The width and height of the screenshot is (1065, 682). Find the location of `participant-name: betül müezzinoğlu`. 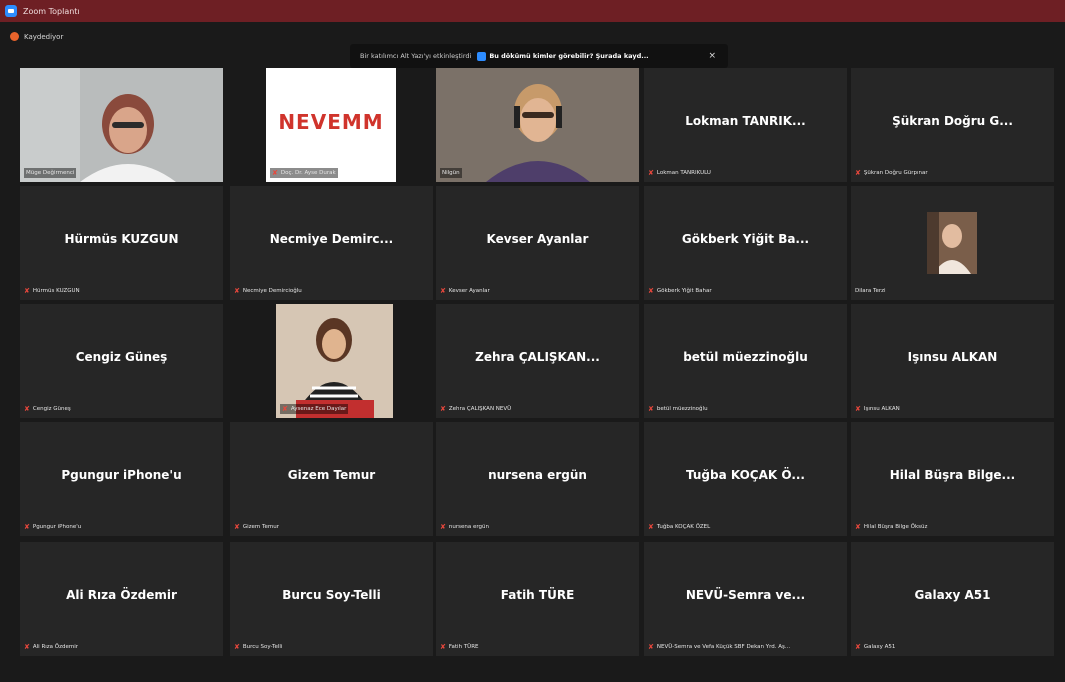

participant-name: betül müezzinoğlu is located at coordinates (682, 409).